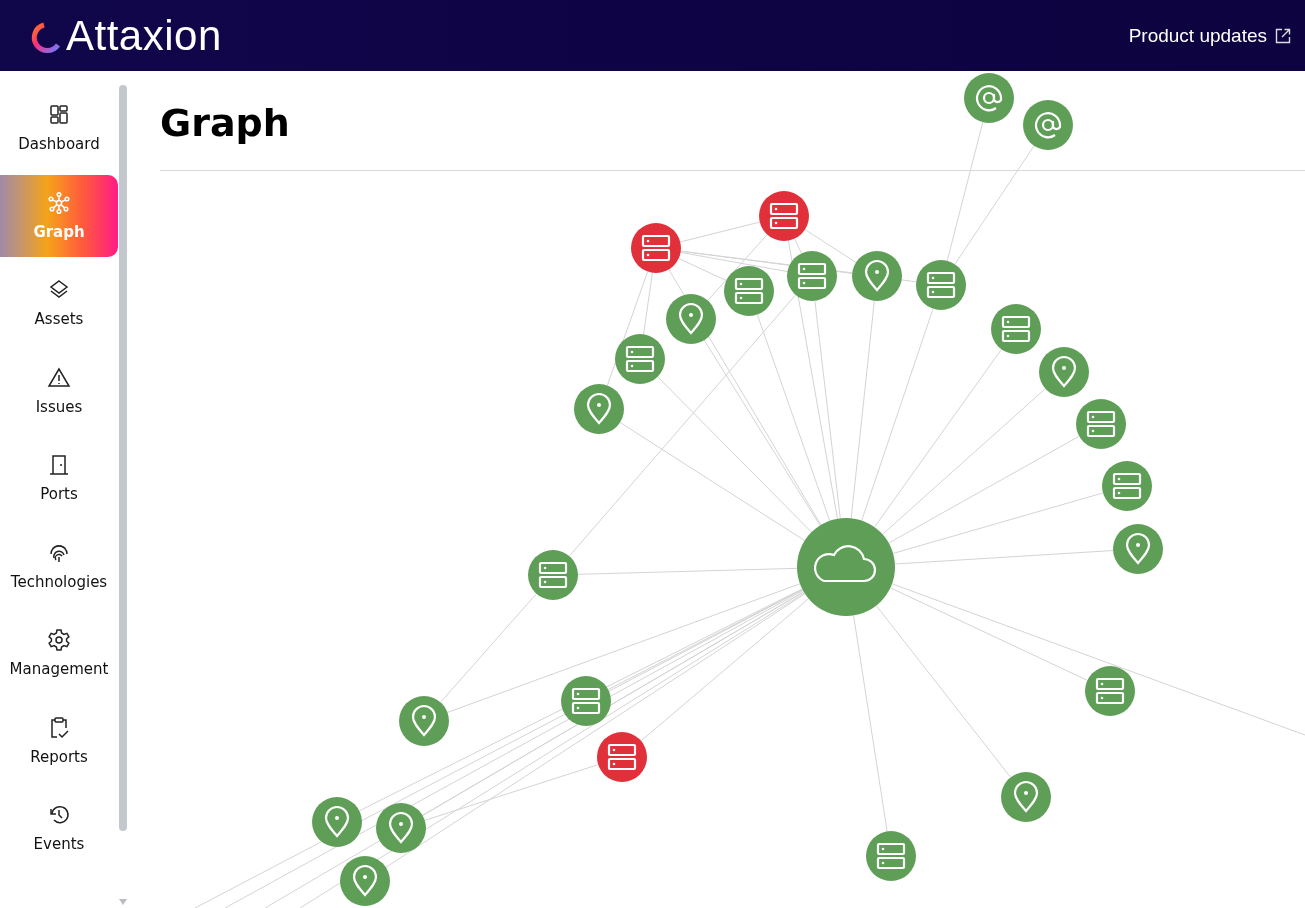  I want to click on nav-item: Reports, so click(59, 740).